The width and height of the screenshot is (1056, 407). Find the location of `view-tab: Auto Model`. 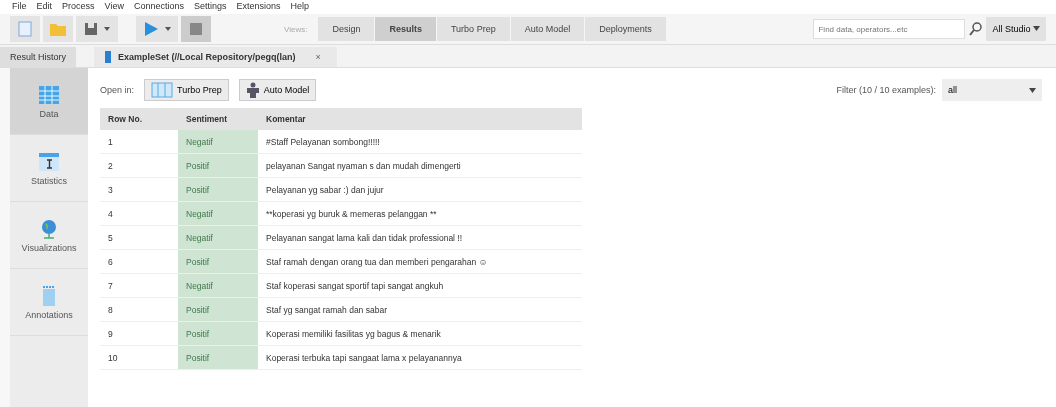

view-tab: Auto Model is located at coordinates (547, 29).